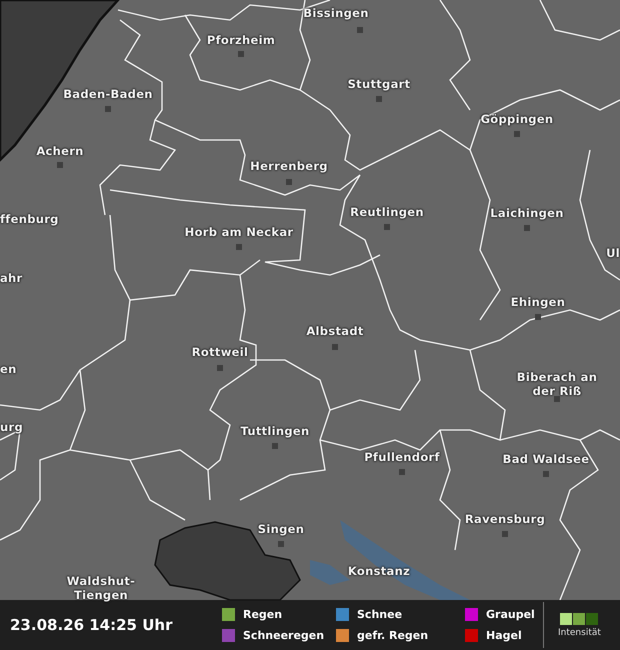 The height and width of the screenshot is (650, 620). What do you see at coordinates (29, 219) in the screenshot?
I see `city-label: ffenburg` at bounding box center [29, 219].